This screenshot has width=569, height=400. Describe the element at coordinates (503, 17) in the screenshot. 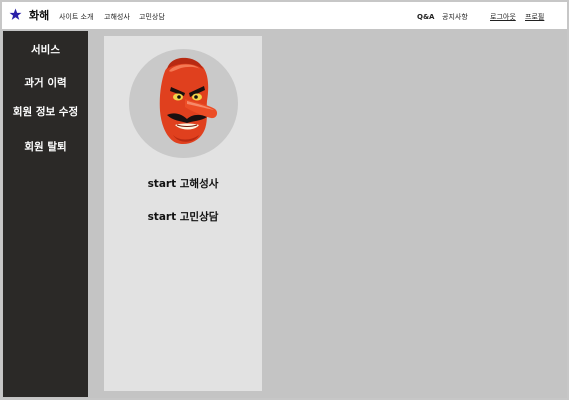

I see `logout-link: 로그아웃` at that location.